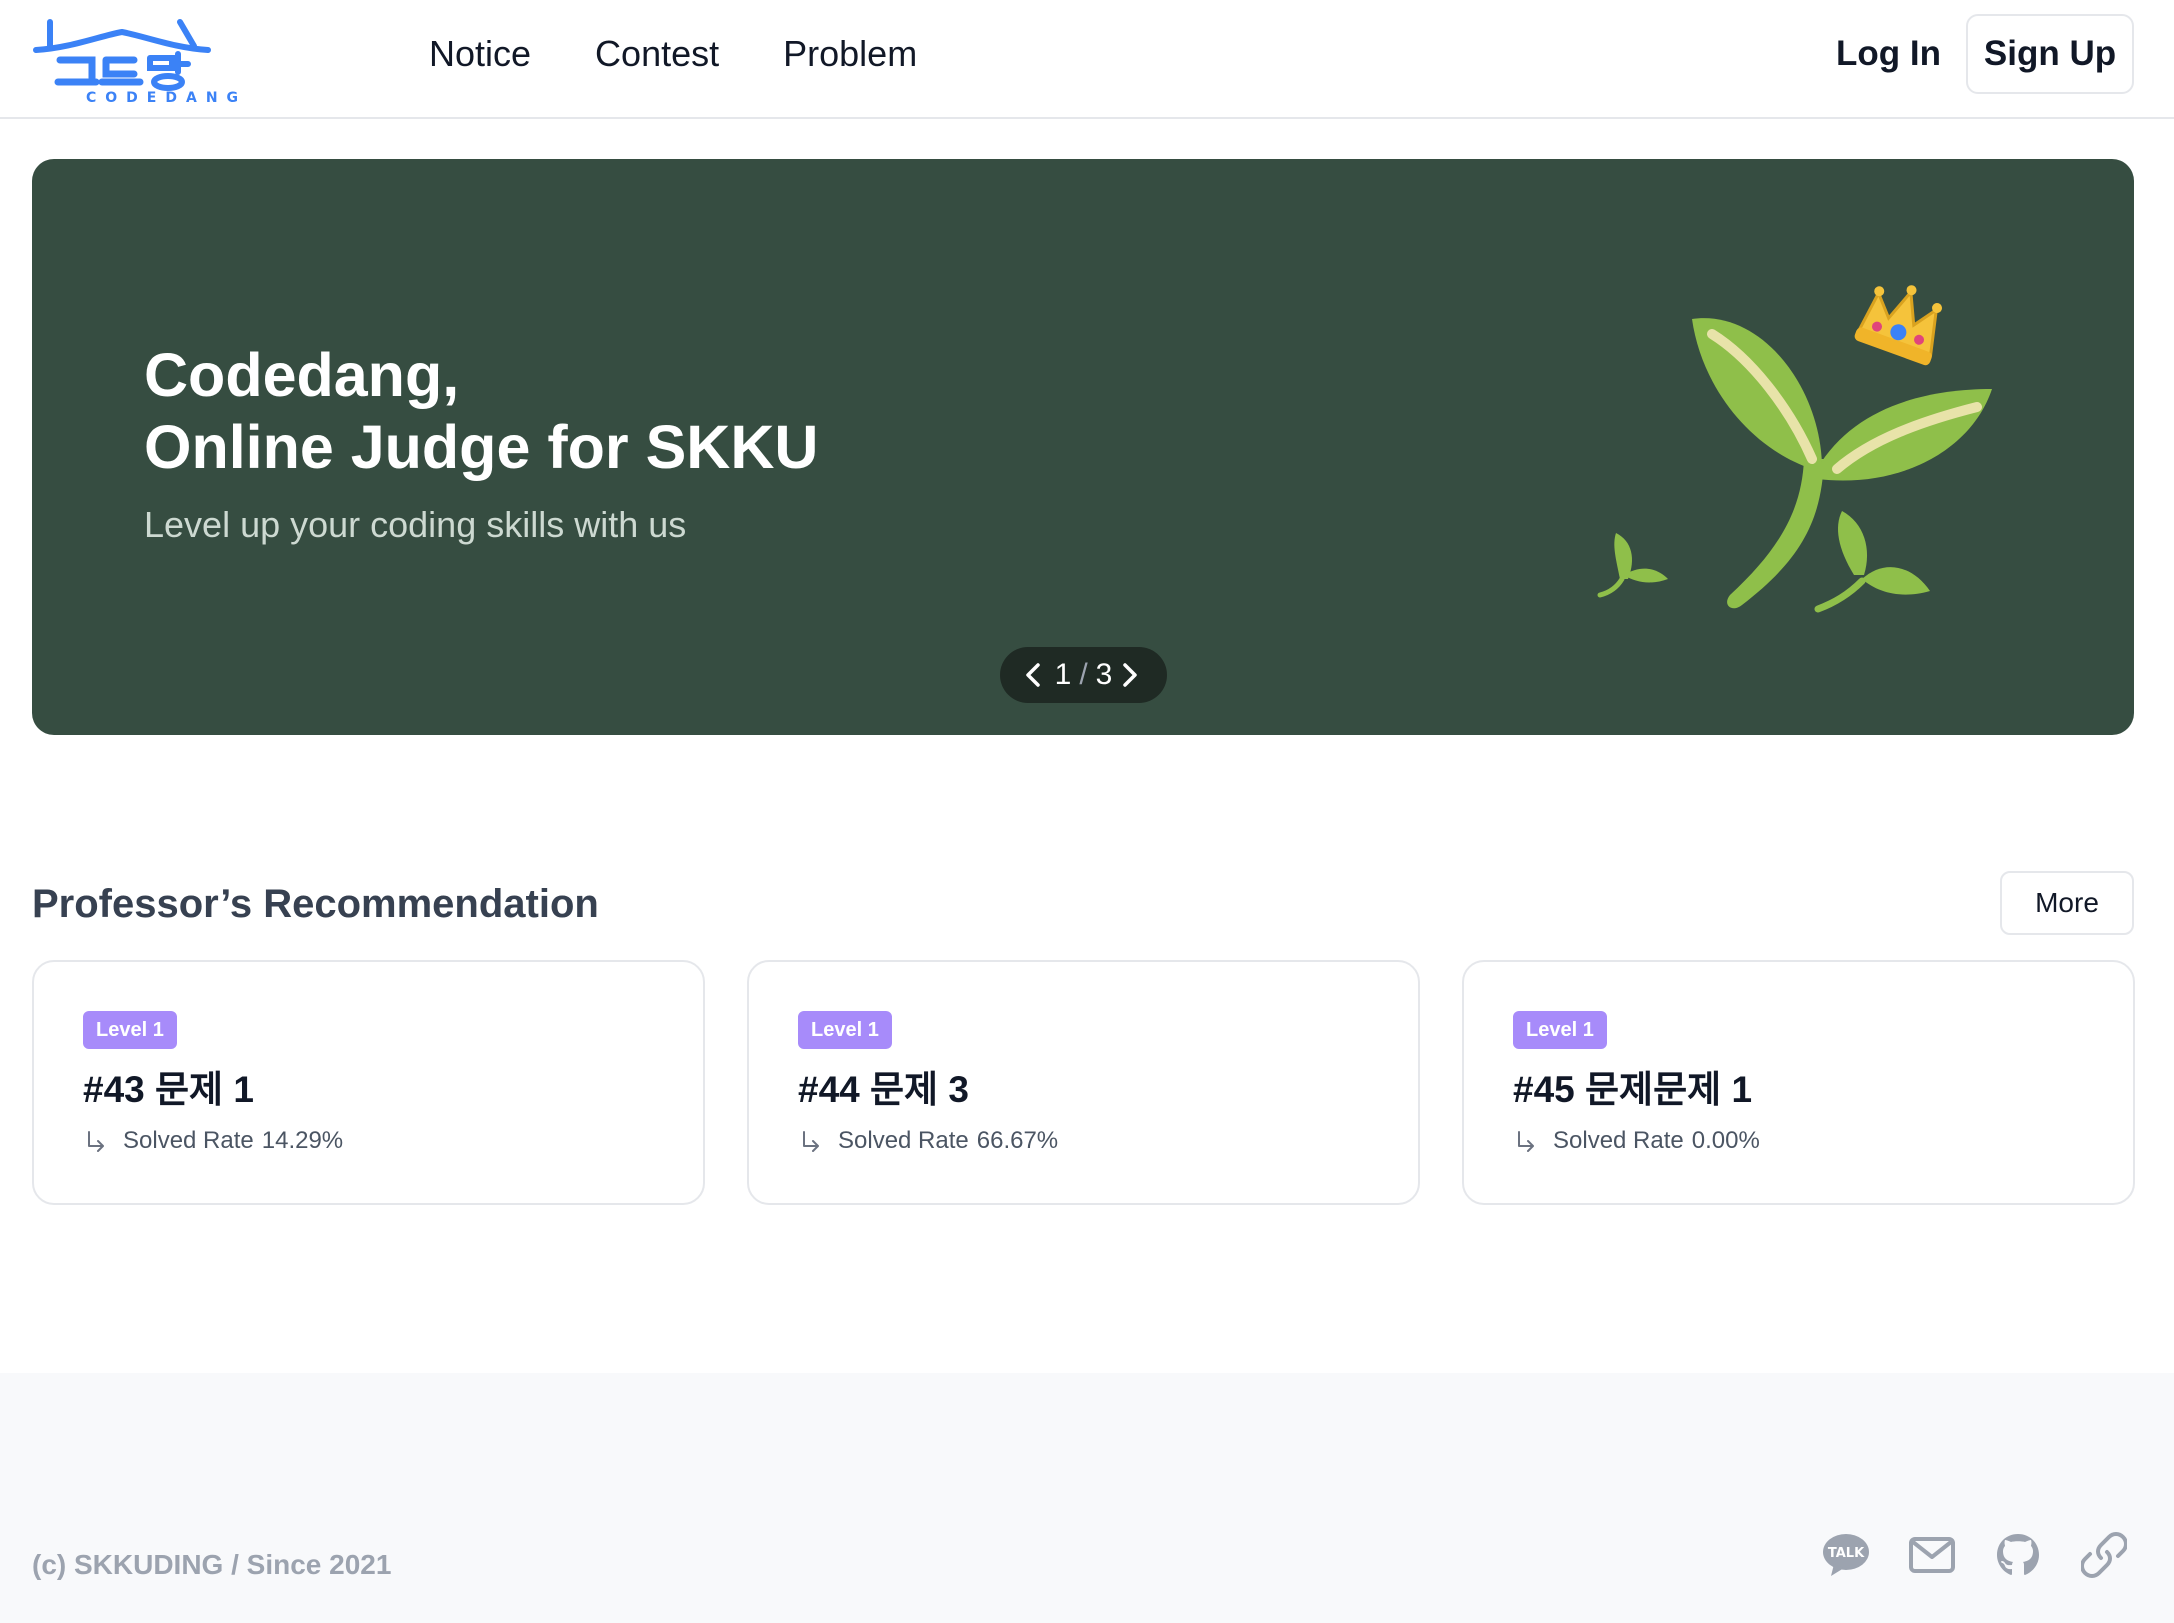 This screenshot has width=2174, height=1623. What do you see at coordinates (481, 447) in the screenshot?
I see `hero-title-line-2: Online Judge for SKKU` at bounding box center [481, 447].